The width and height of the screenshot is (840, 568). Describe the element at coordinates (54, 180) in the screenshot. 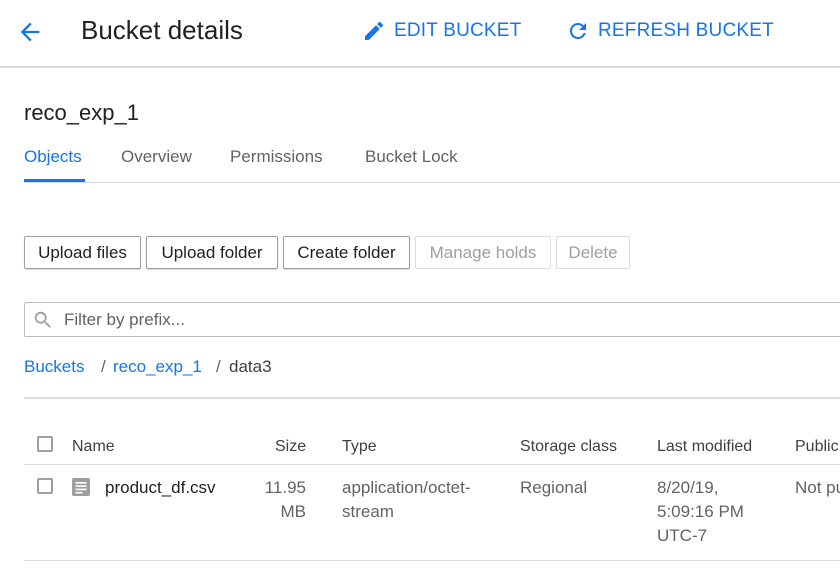

I see `active-tab-indicator` at that location.